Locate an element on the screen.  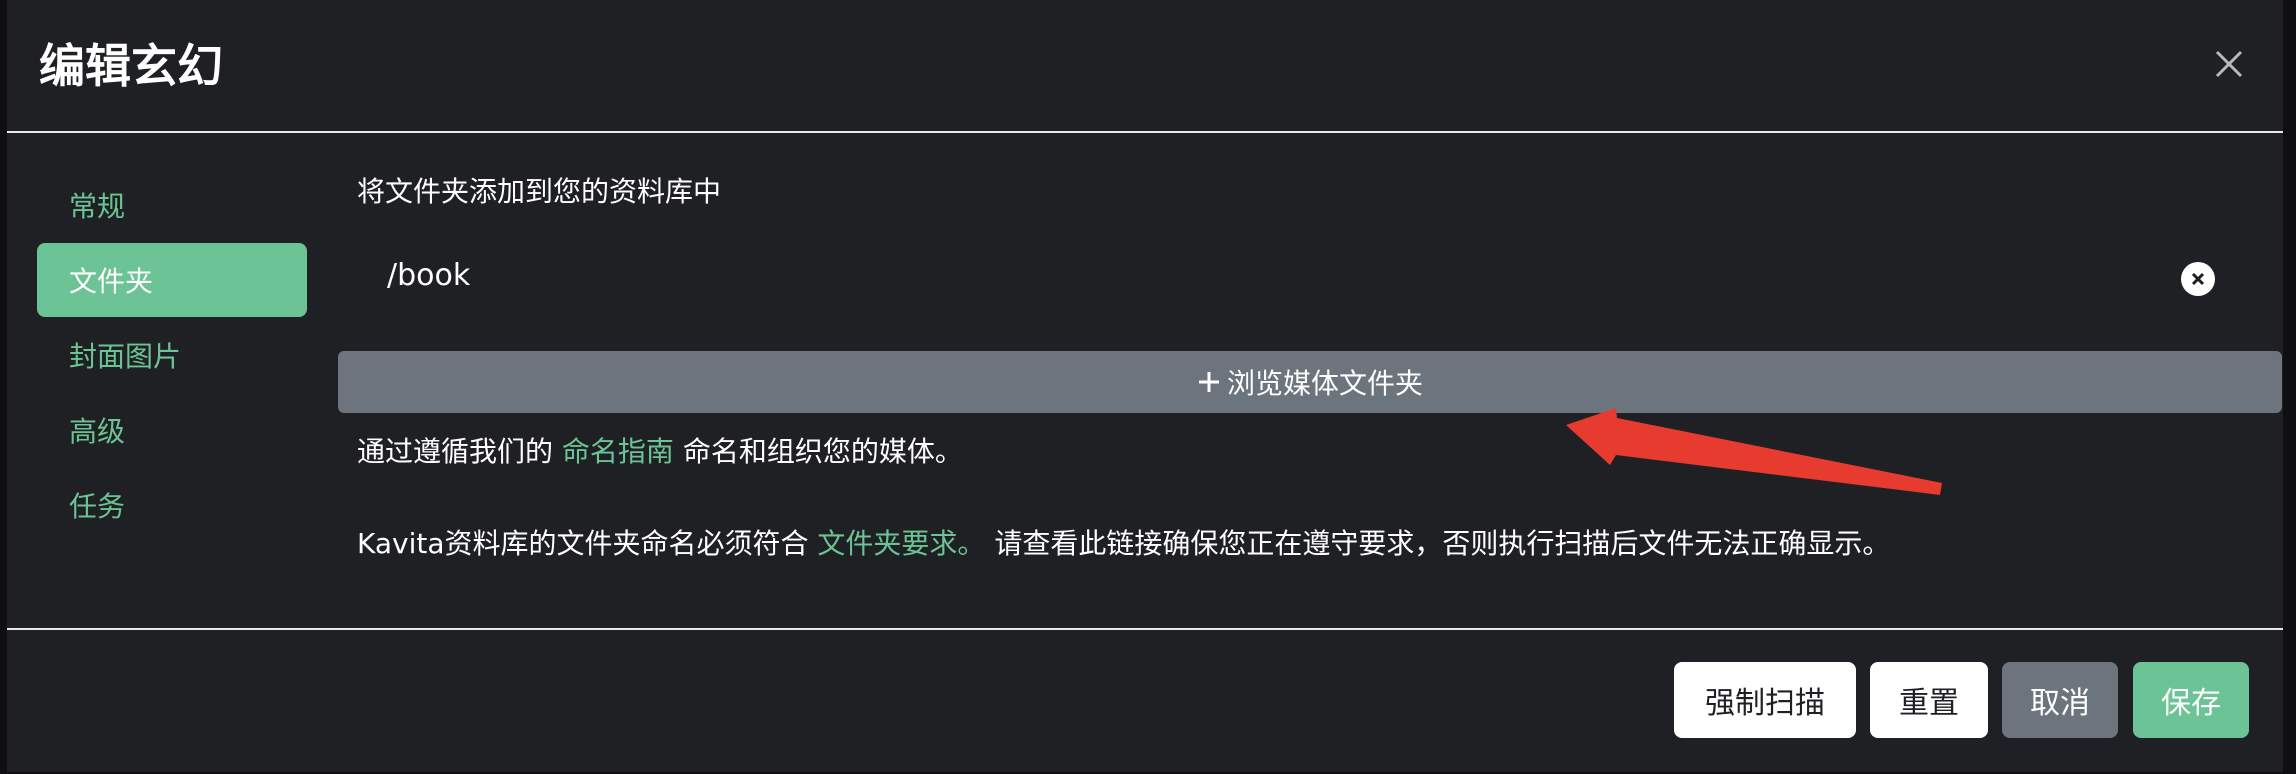
nav-item-label: 高级 is located at coordinates (97, 431).